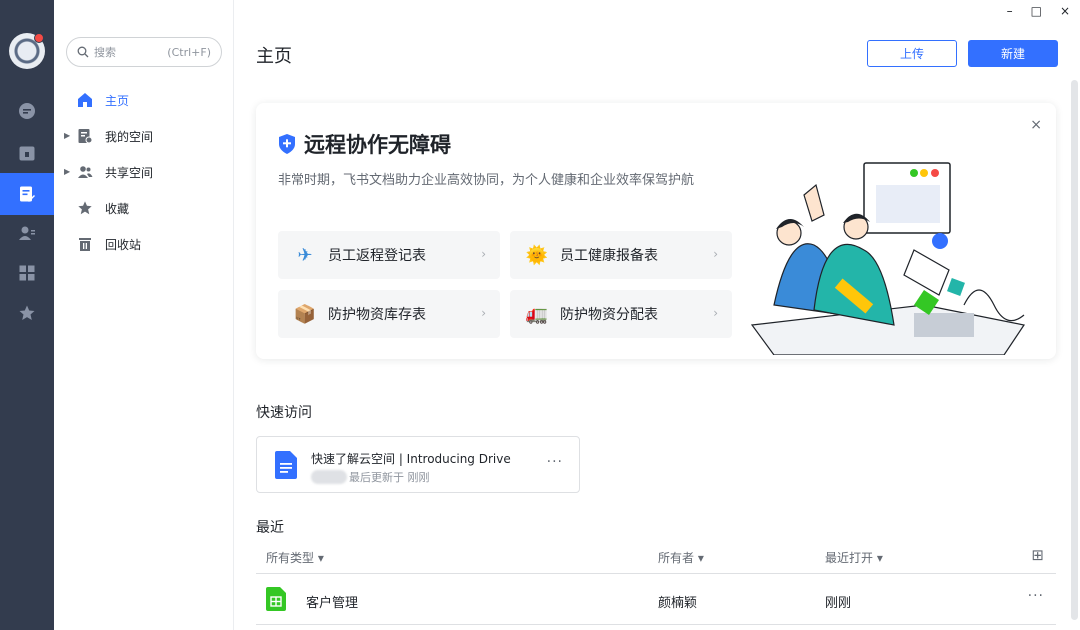 The image size is (1080, 630). I want to click on sidebar-item-favorites: 收藏, so click(144, 208).